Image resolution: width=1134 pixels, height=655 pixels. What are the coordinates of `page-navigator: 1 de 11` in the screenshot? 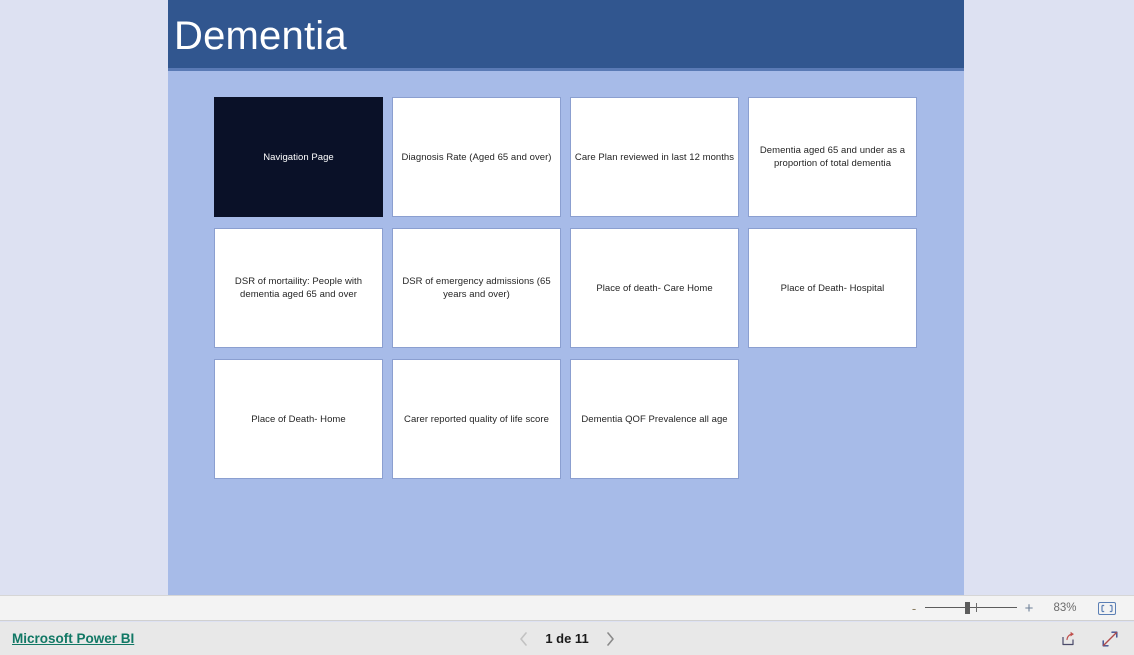 It's located at (567, 639).